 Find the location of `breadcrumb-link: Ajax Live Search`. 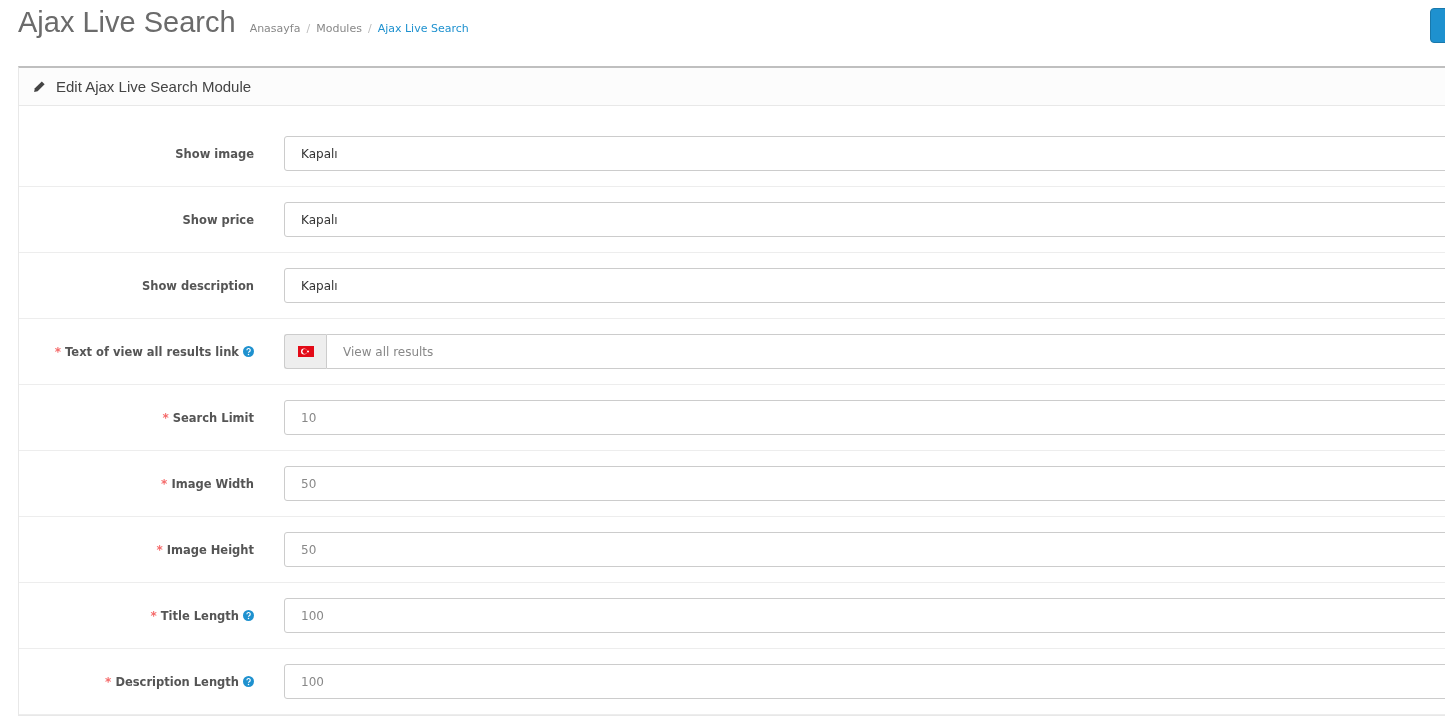

breadcrumb-link: Ajax Live Search is located at coordinates (423, 28).